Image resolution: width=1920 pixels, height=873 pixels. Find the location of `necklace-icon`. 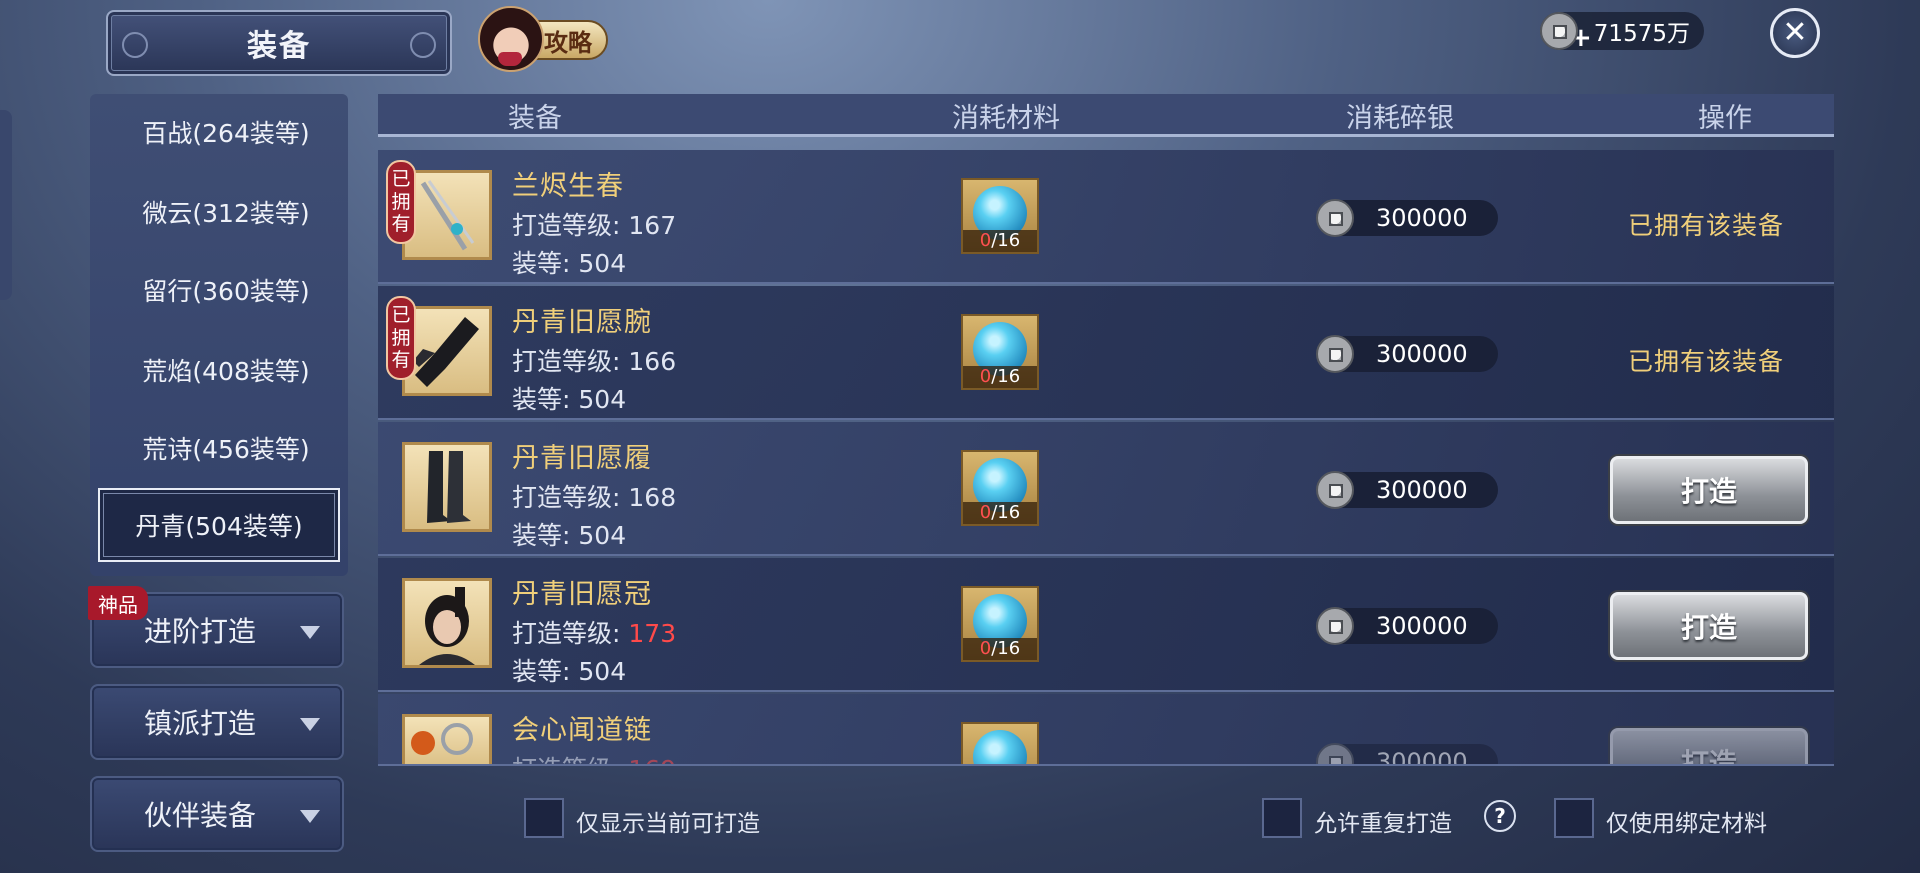

necklace-icon is located at coordinates (447, 739).